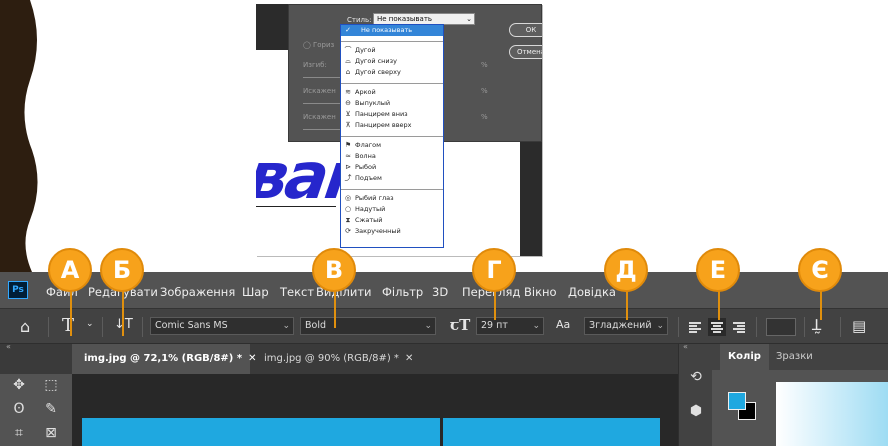 This screenshot has width=888, height=446. What do you see at coordinates (255, 292) in the screenshot?
I see `menu-item: Шар` at bounding box center [255, 292].